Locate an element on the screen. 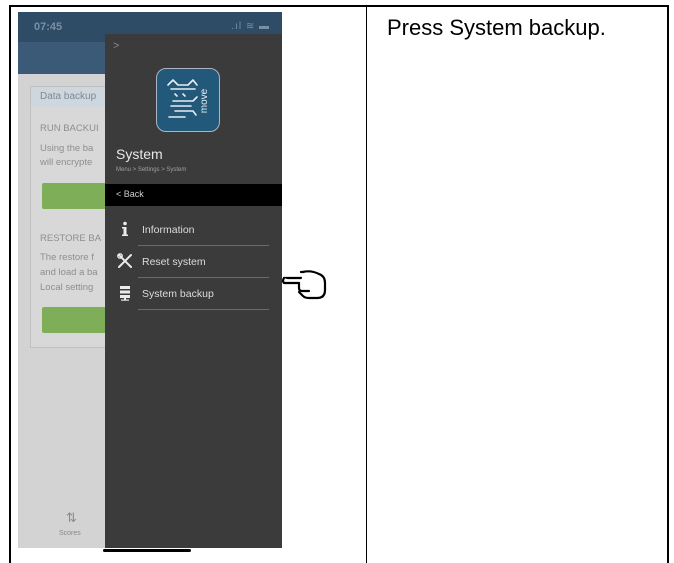  restore-text-3: Local setting is located at coordinates (67, 287).